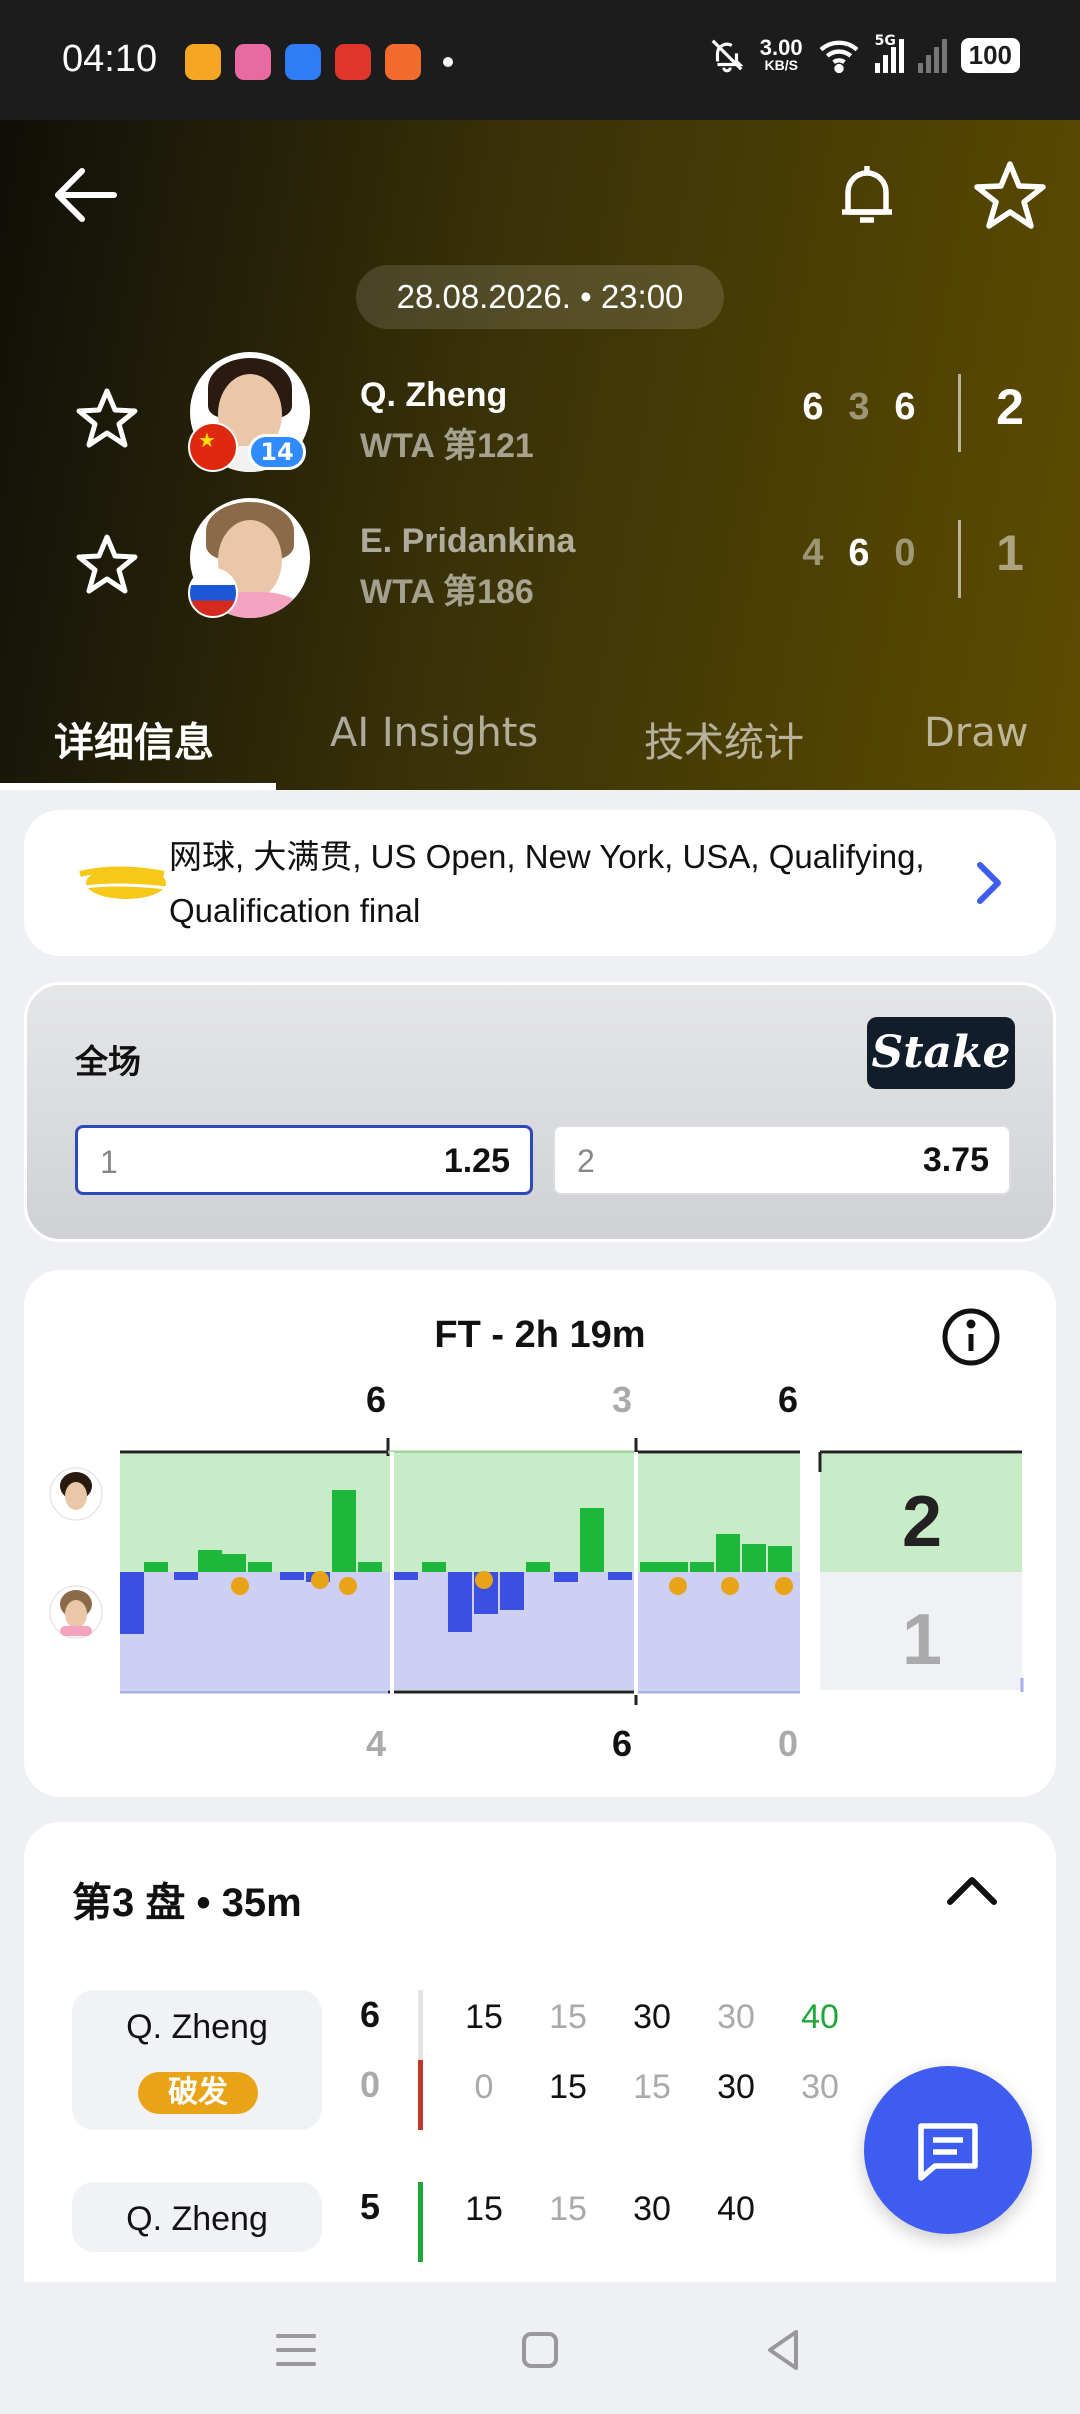 This screenshot has width=1080, height=2414. I want to click on game-score: 6, so click(370, 2014).